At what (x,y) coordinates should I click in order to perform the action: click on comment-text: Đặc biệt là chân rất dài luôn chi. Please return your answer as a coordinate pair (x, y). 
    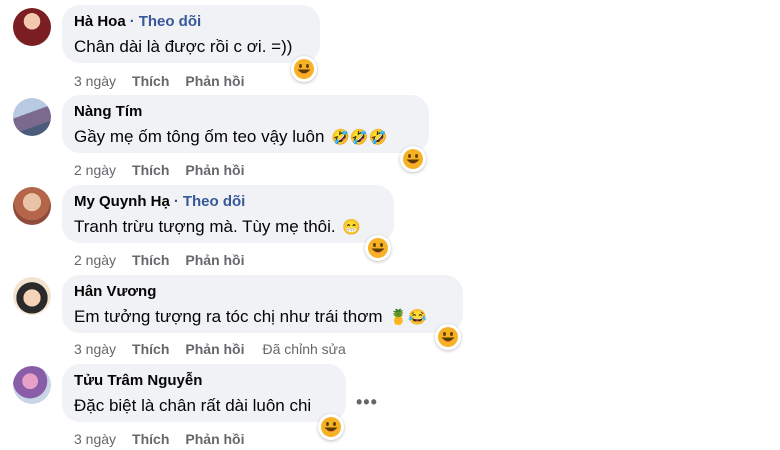
    Looking at the image, I should click on (193, 405).